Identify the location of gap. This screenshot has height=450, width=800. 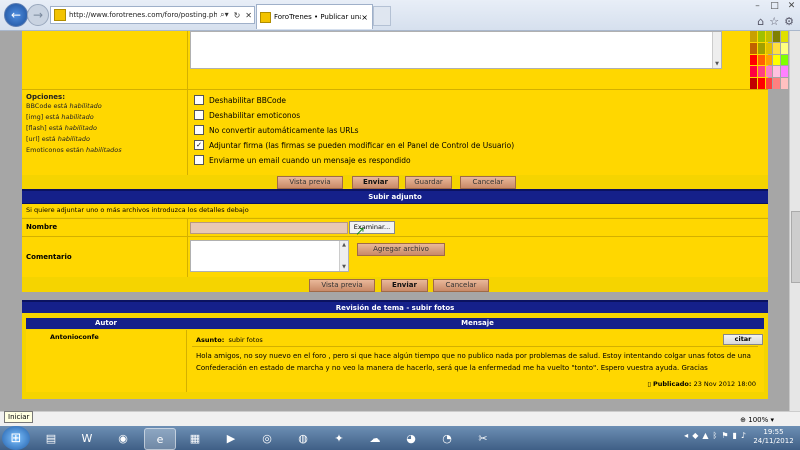
(395, 405).